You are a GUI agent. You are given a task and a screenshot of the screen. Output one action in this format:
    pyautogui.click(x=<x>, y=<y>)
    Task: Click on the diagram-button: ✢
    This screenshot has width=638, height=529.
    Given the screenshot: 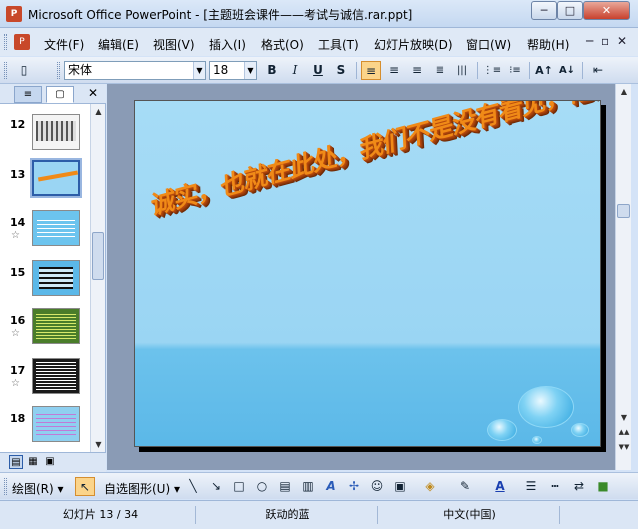 What is the action you would take?
    pyautogui.click(x=354, y=486)
    